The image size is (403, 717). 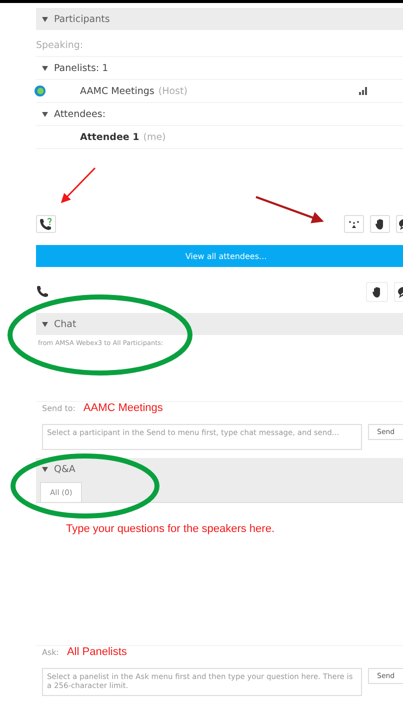 I want to click on recipient-annotation: AAMC Meetings, so click(x=123, y=408).